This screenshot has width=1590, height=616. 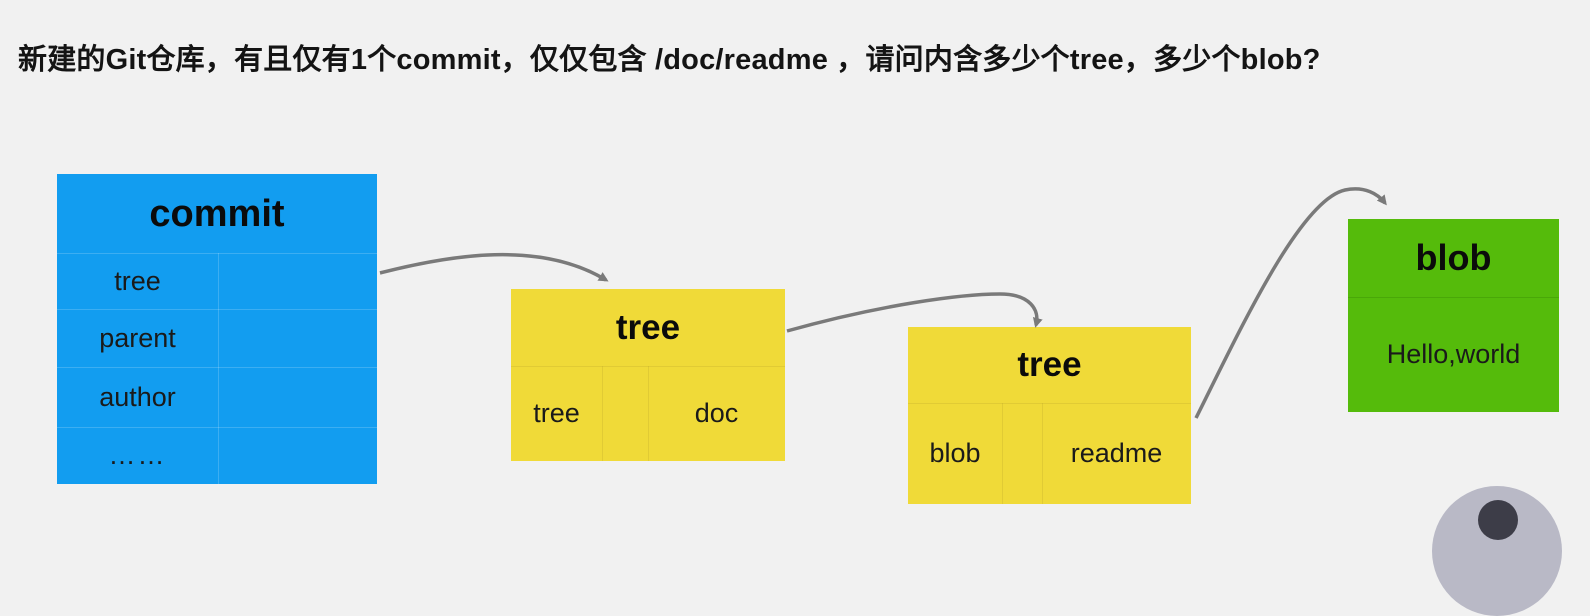 What do you see at coordinates (1290, 303) in the screenshot?
I see `arrow-tree-to-blob` at bounding box center [1290, 303].